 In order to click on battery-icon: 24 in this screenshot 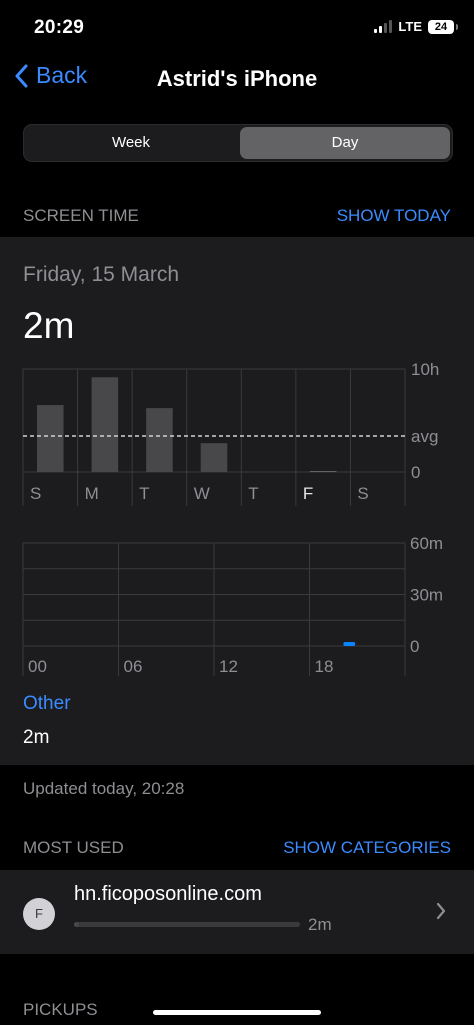, I will do `click(443, 26)`.